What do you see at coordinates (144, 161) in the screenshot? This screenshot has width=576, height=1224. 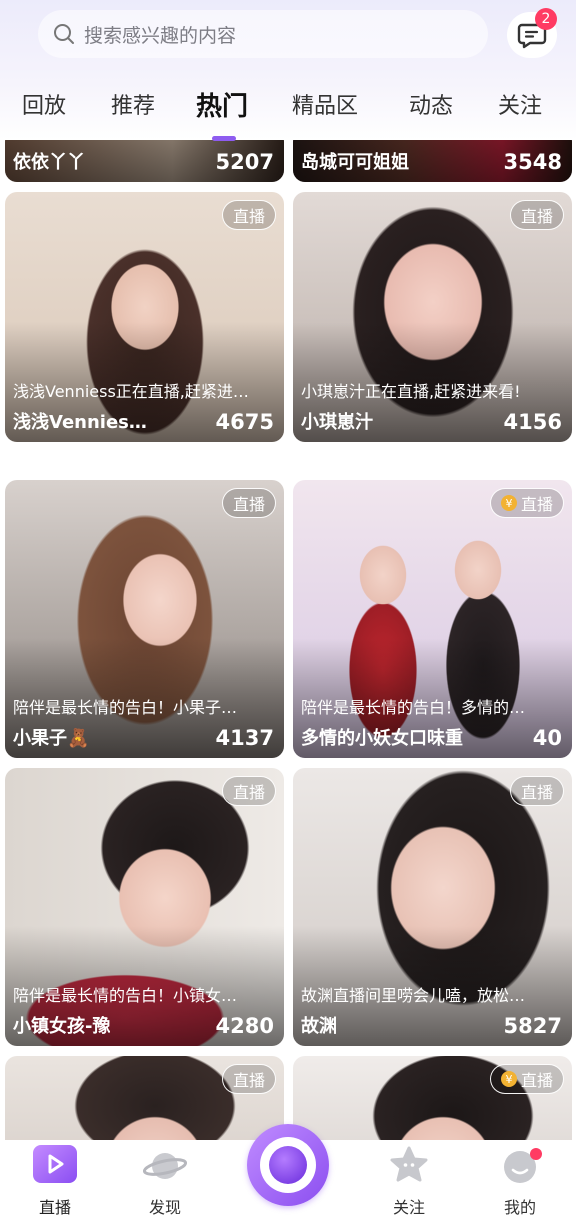 I see `live-card: 依依丫丫 5207` at bounding box center [144, 161].